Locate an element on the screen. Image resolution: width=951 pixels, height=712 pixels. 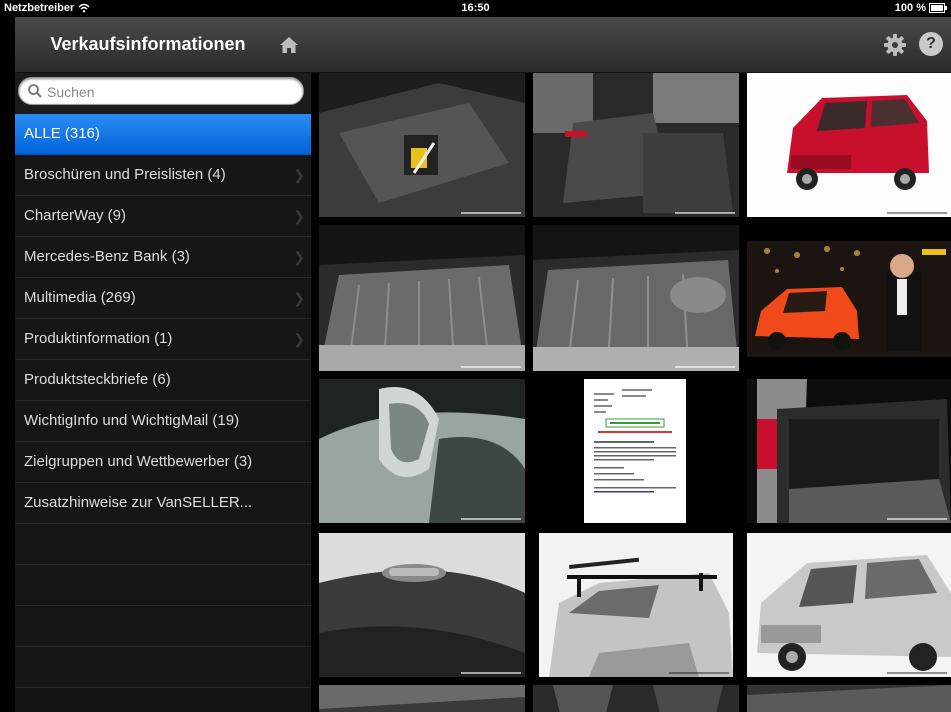
category-item-bank: Mercedes-Benz Bank (3) ❯ is located at coordinates (163, 257).